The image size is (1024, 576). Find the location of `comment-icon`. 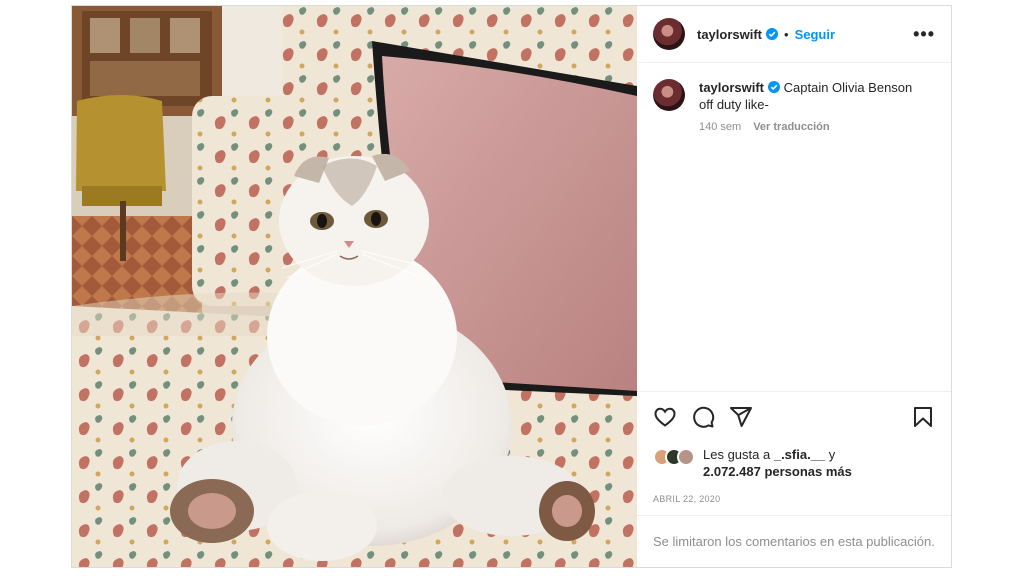

comment-icon is located at coordinates (703, 417).